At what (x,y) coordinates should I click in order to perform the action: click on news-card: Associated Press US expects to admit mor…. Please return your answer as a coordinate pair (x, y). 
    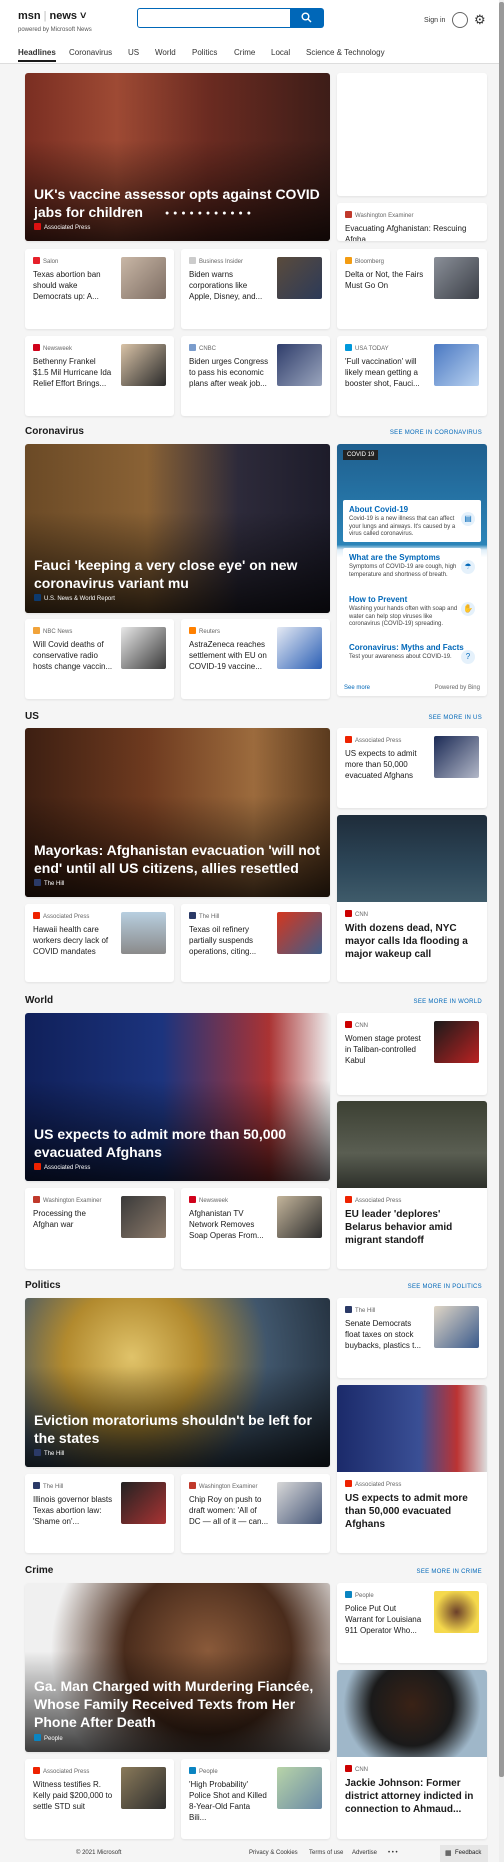
    Looking at the image, I should click on (412, 768).